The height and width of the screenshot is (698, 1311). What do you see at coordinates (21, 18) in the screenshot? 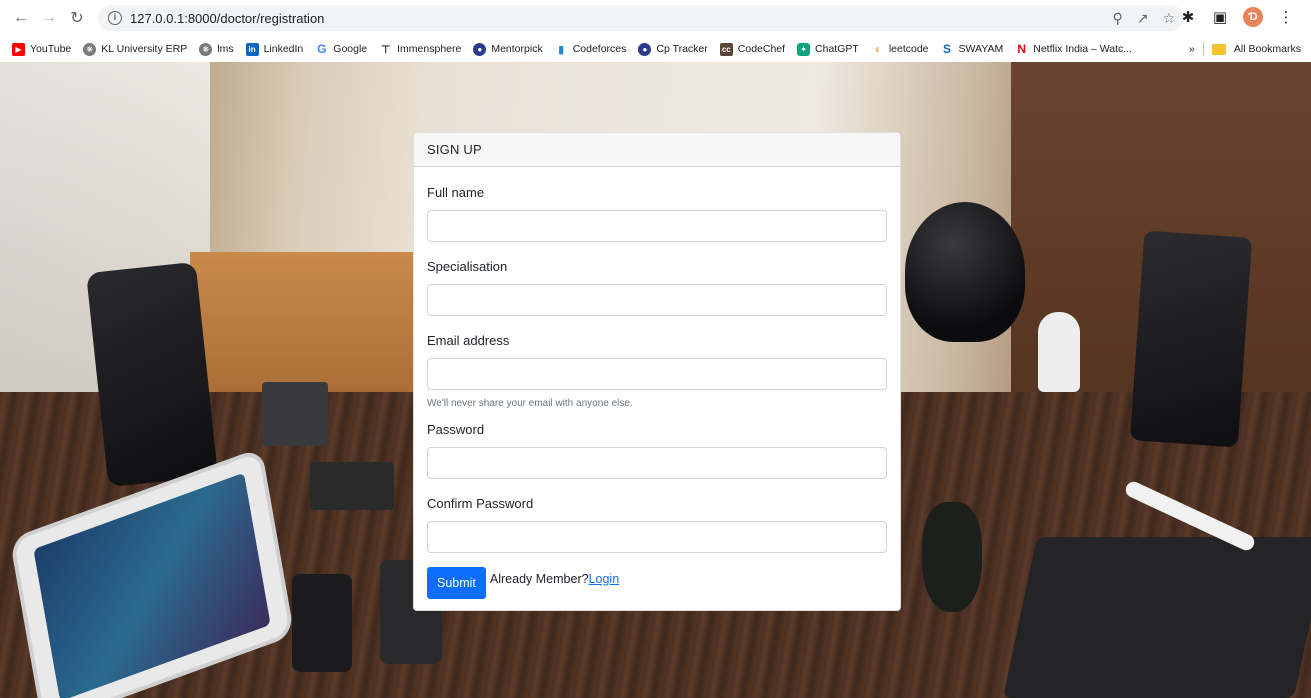
I see `back-arrow-icon: ←` at bounding box center [21, 18].